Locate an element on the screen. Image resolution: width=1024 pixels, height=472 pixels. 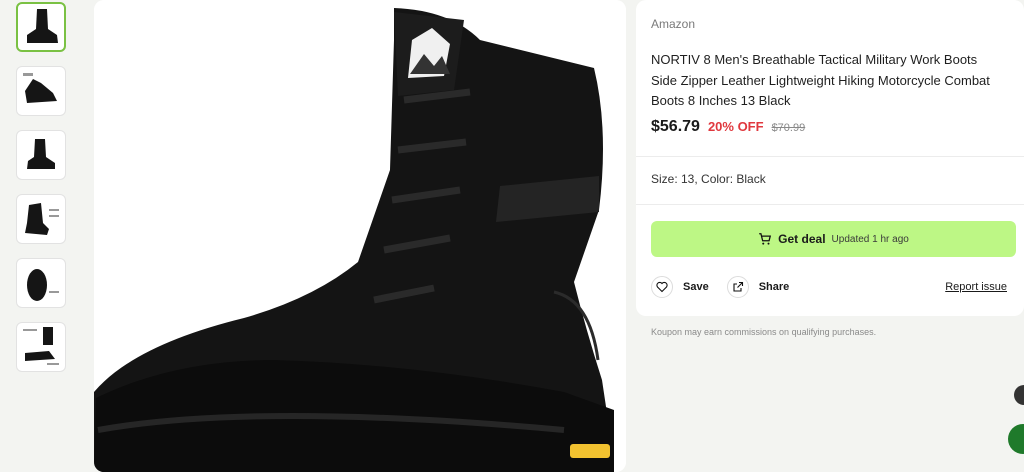
price-row: $56.79 20% OFF $70.99 is located at coordinates (728, 127).